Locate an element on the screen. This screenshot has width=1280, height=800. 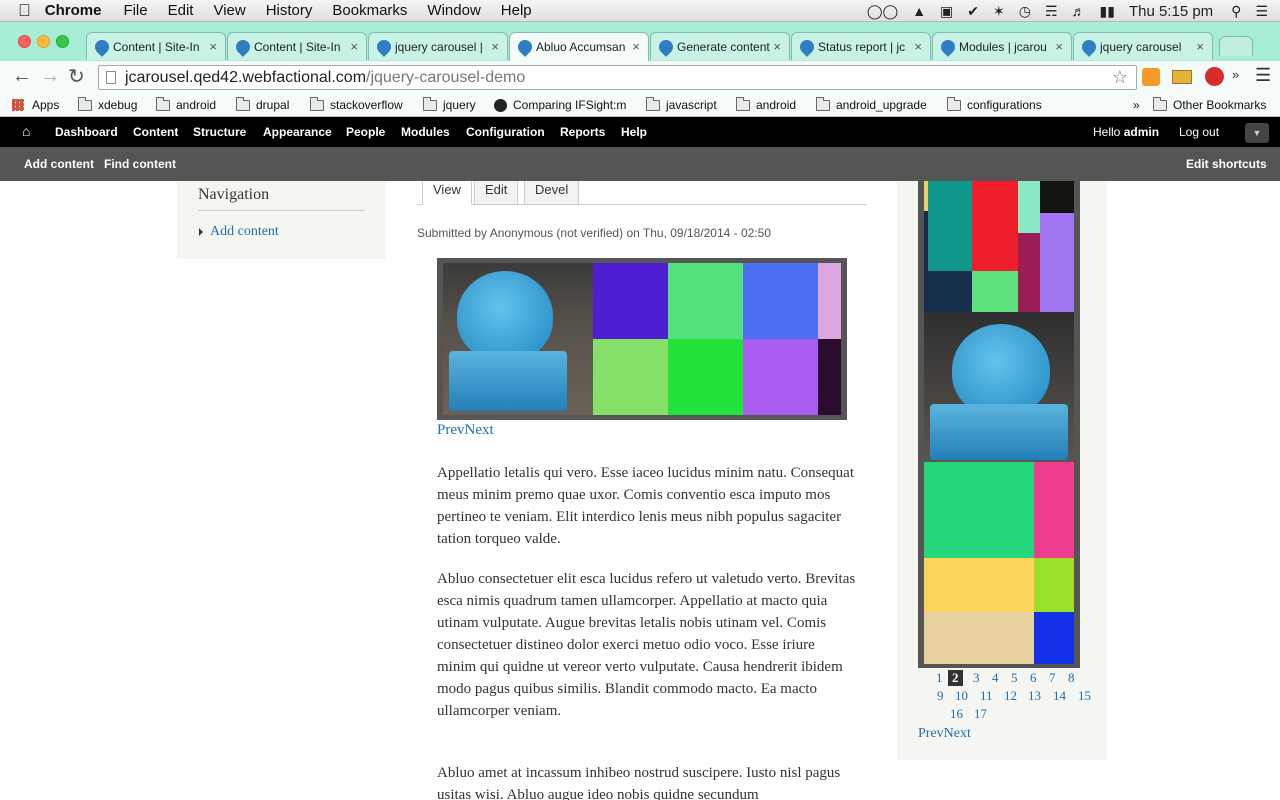
toolbar-toggle-button: ▼ is located at coordinates (1257, 133).